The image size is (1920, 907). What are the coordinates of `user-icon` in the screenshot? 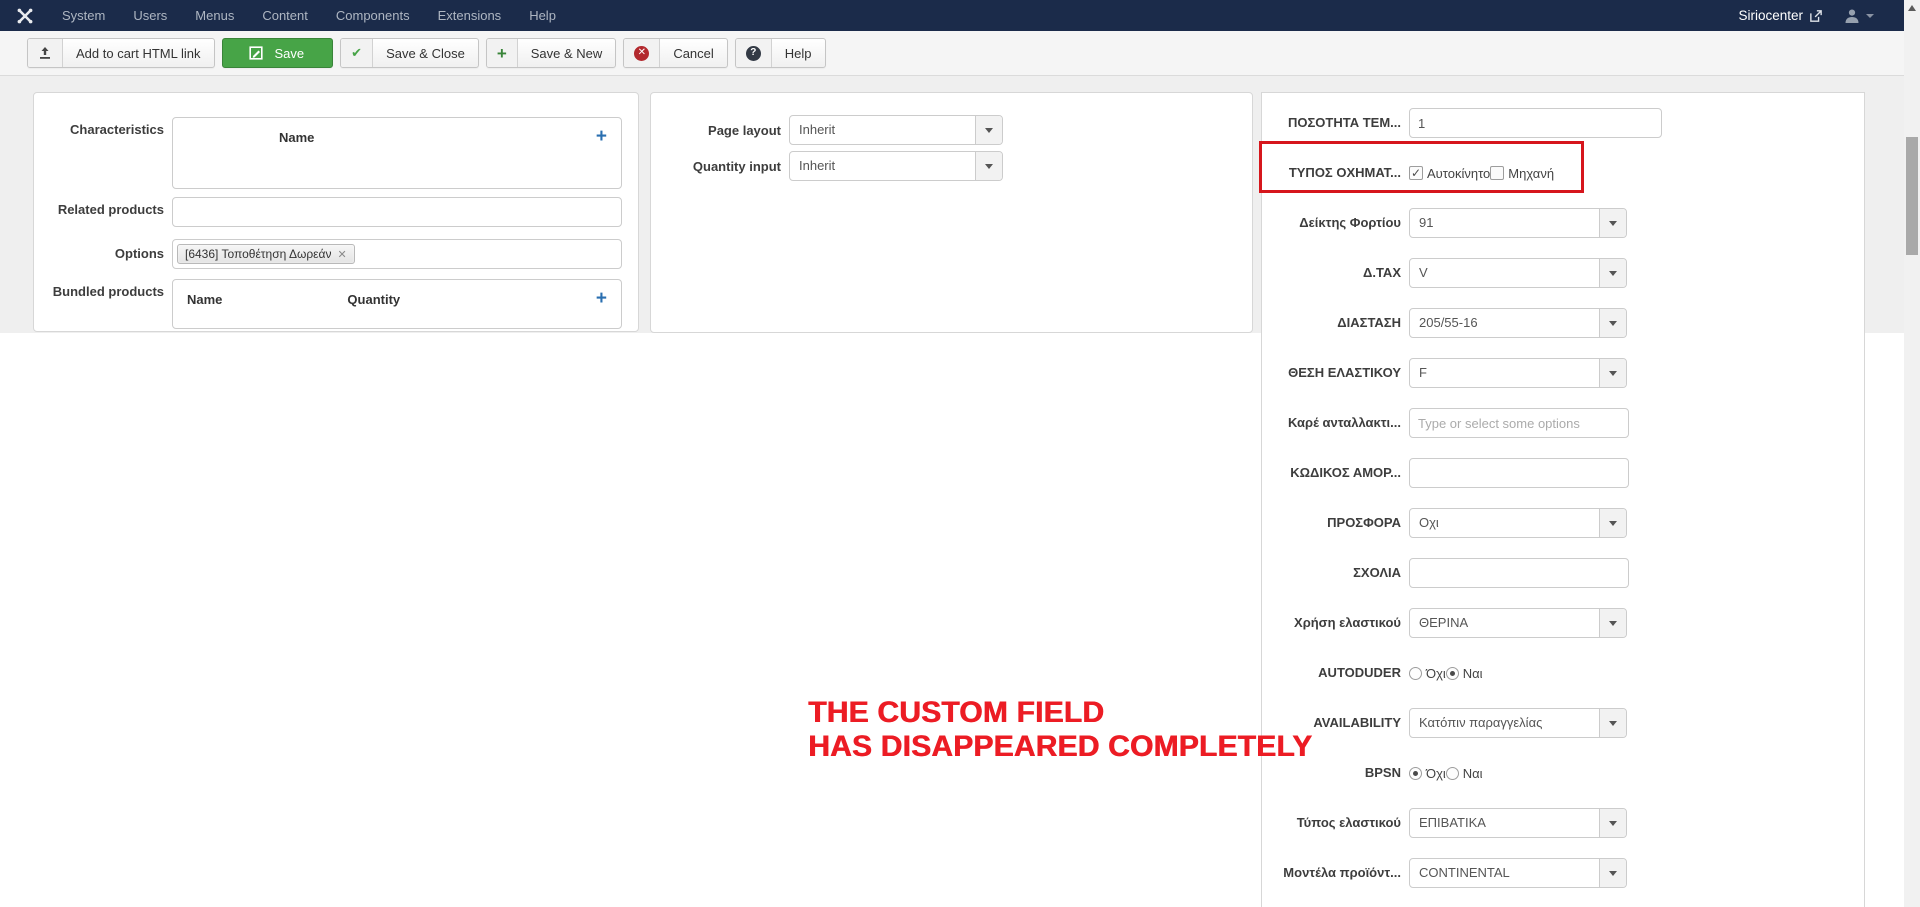 It's located at (1852, 16).